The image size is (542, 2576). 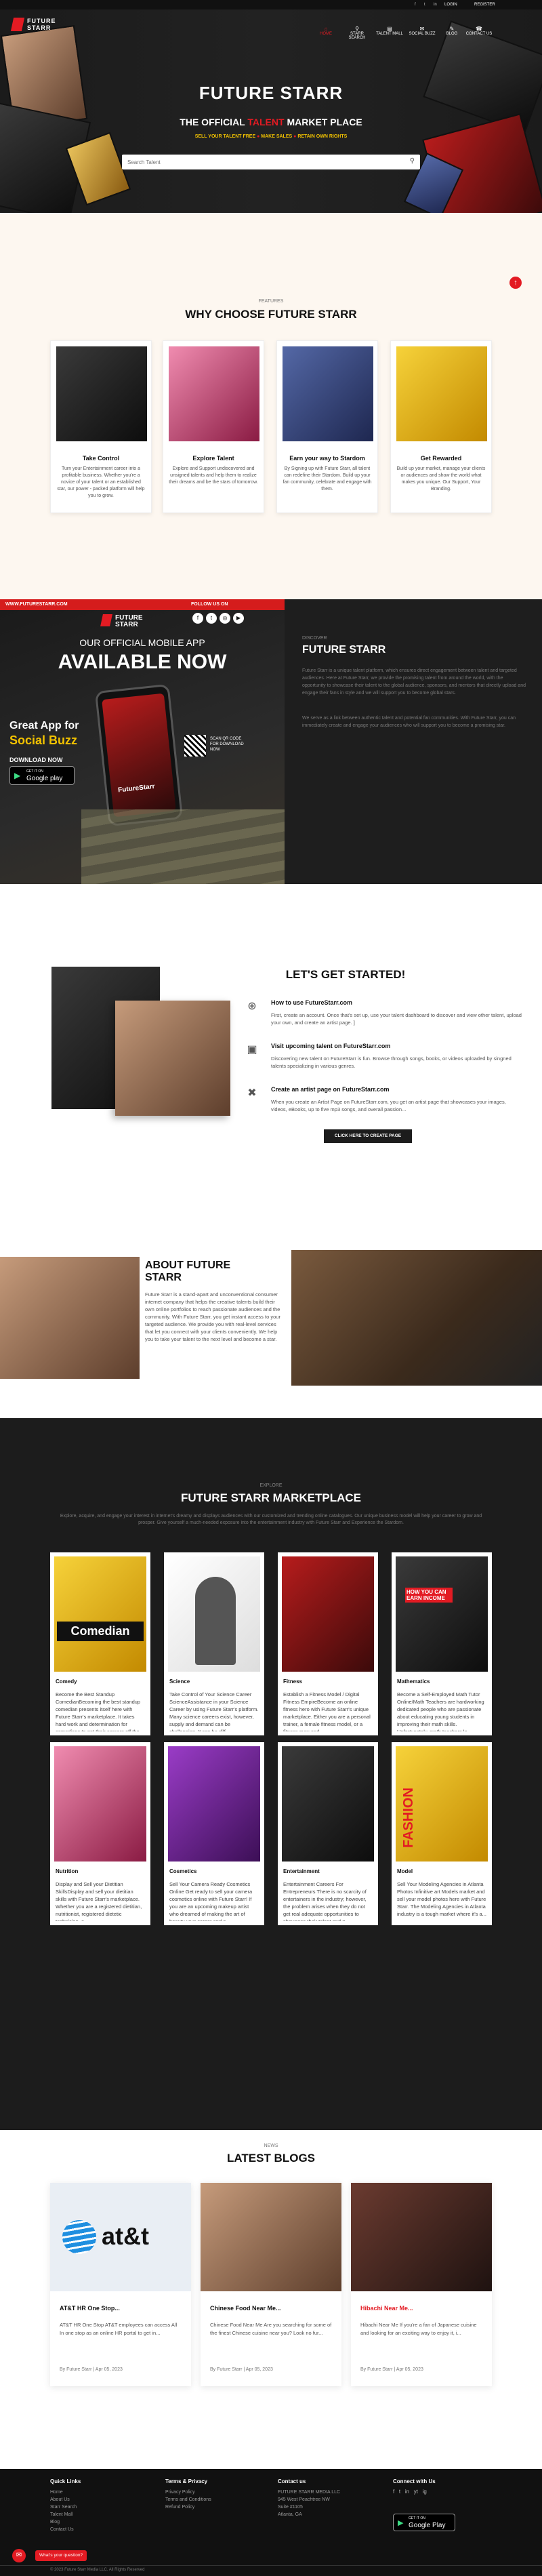 I want to click on footer-link-refund: Refund Policy, so click(x=212, y=2507).